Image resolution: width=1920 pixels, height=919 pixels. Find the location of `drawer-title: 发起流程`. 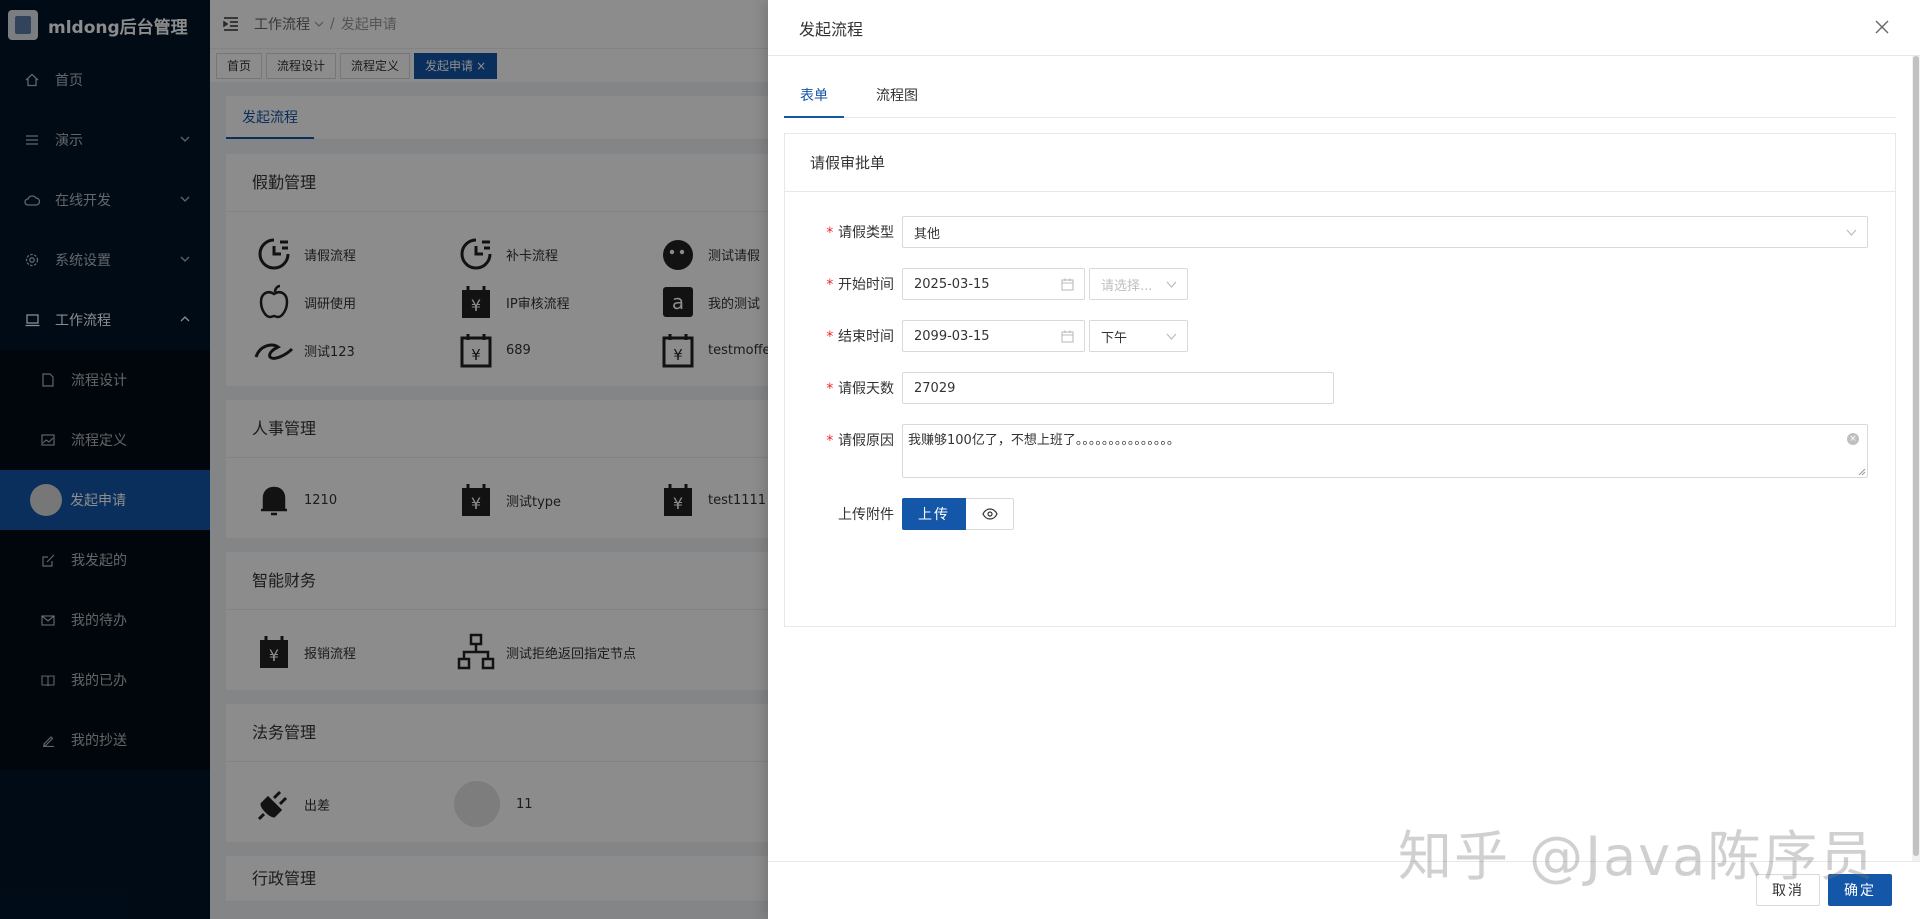

drawer-title: 发起流程 is located at coordinates (831, 29).